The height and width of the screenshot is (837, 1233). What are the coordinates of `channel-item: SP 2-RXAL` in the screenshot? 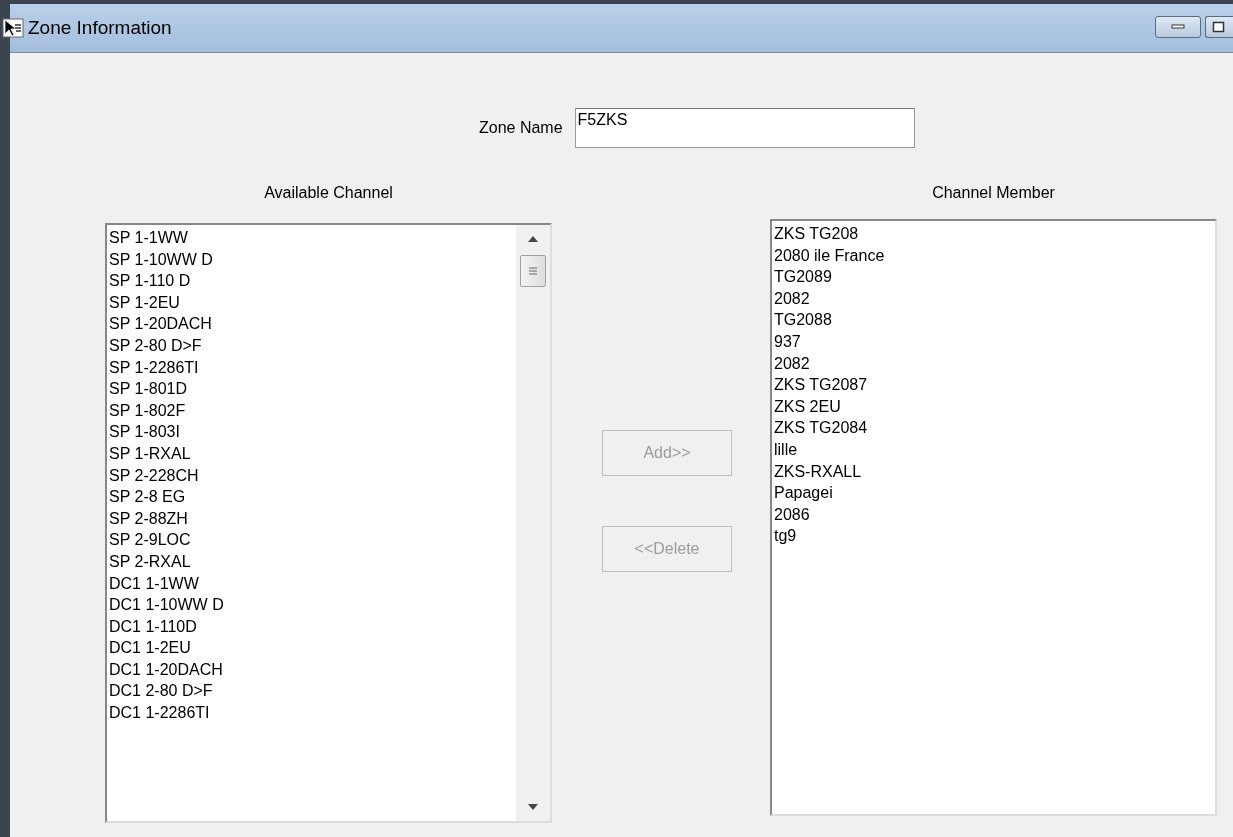 It's located at (150, 561).